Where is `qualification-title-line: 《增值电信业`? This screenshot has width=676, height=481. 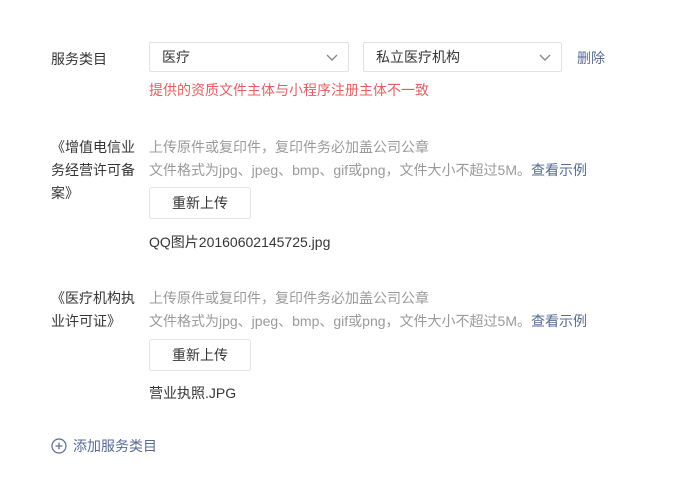 qualification-title-line: 《增值电信业 is located at coordinates (93, 147).